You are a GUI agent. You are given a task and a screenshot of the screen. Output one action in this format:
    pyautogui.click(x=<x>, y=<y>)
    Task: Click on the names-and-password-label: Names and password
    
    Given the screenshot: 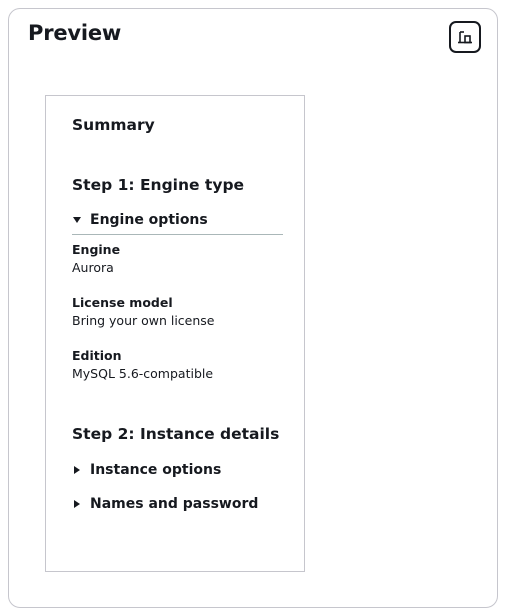 What is the action you would take?
    pyautogui.click(x=174, y=504)
    